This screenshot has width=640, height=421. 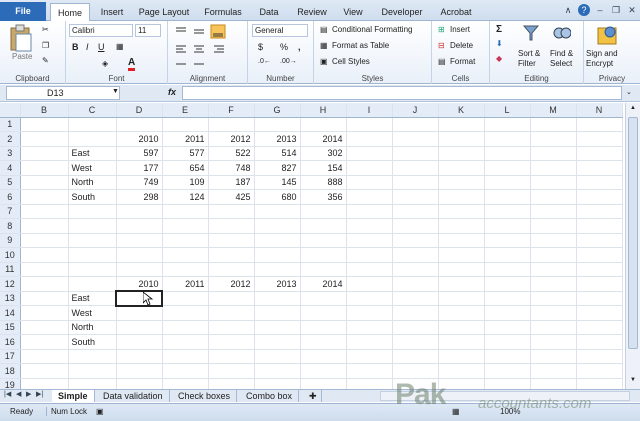 I want to click on row-header: 1, so click(x=10, y=124).